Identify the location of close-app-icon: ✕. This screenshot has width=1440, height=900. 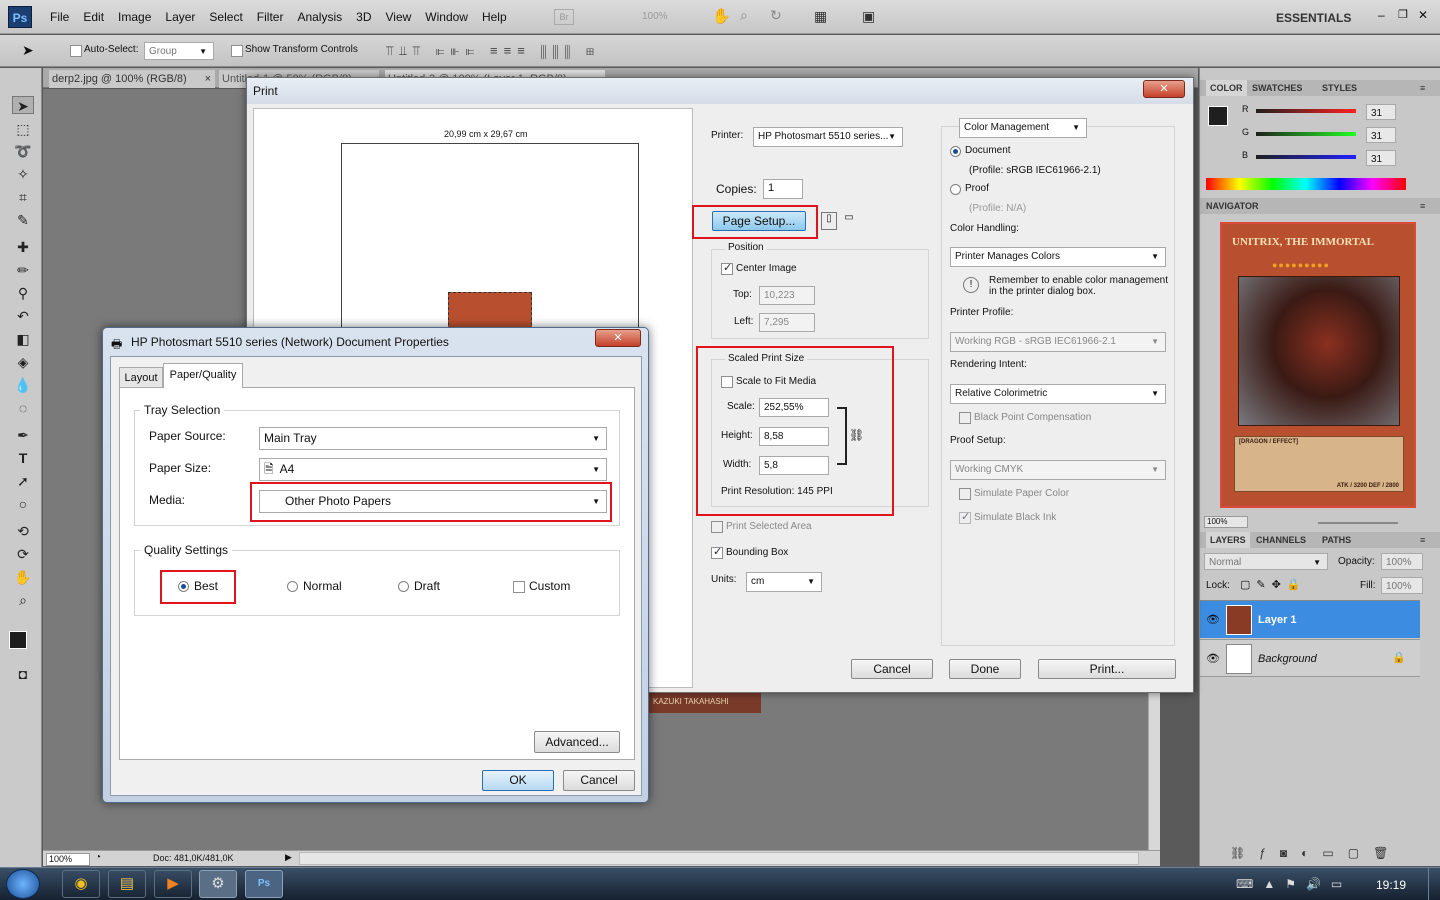
(1423, 15).